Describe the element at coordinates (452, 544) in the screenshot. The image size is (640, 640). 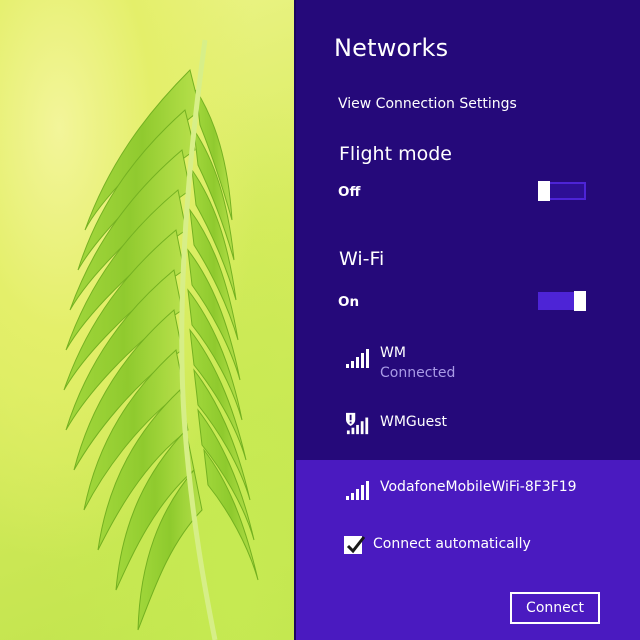
I see `connect-automatically-label: Connect automatically` at that location.